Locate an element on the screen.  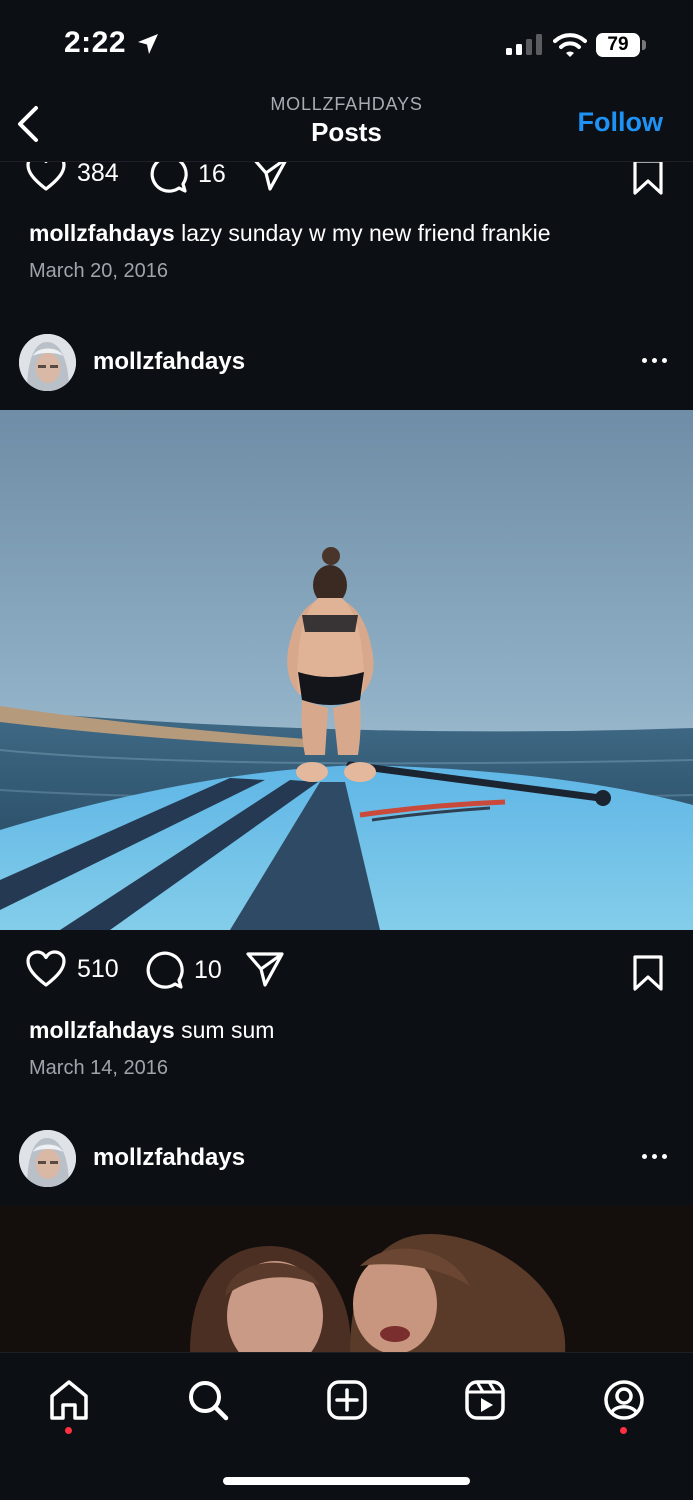
home-notification-dot is located at coordinates (68, 1430).